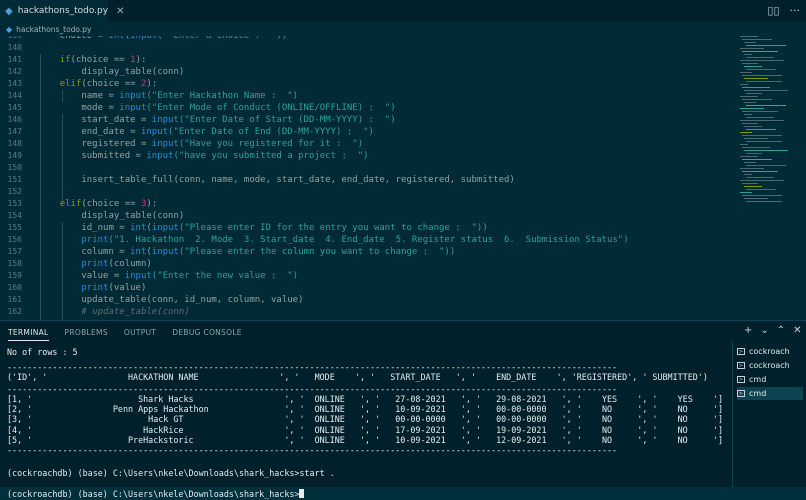 This screenshot has width=806, height=500. What do you see at coordinates (98, 84) in the screenshot?
I see `code-text: elif(choice == 2):` at bounding box center [98, 84].